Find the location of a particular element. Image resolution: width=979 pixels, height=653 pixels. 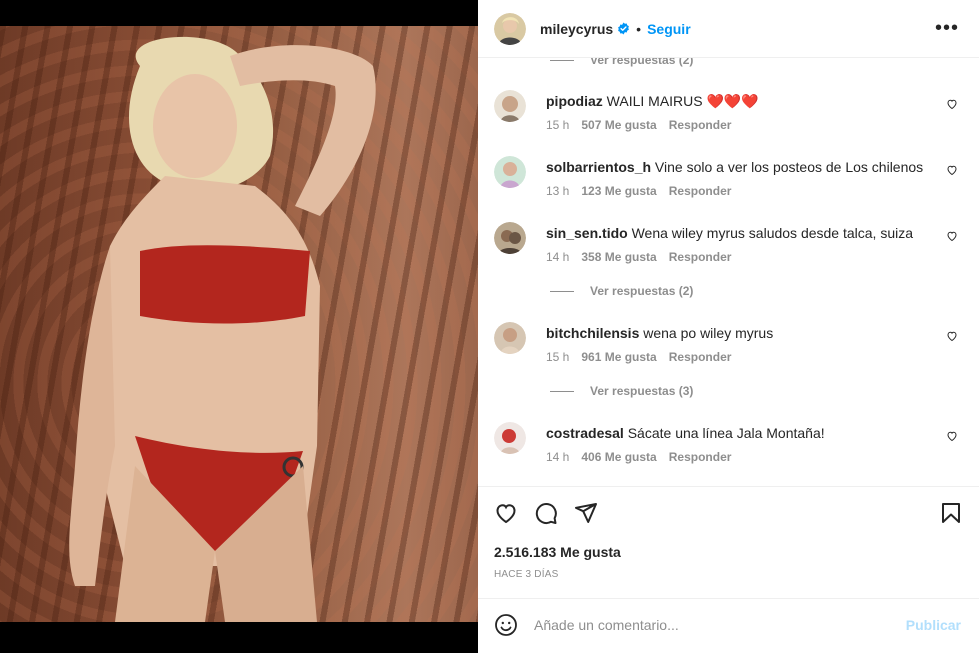

comment-likes: 406 Me gusta is located at coordinates (618, 457).